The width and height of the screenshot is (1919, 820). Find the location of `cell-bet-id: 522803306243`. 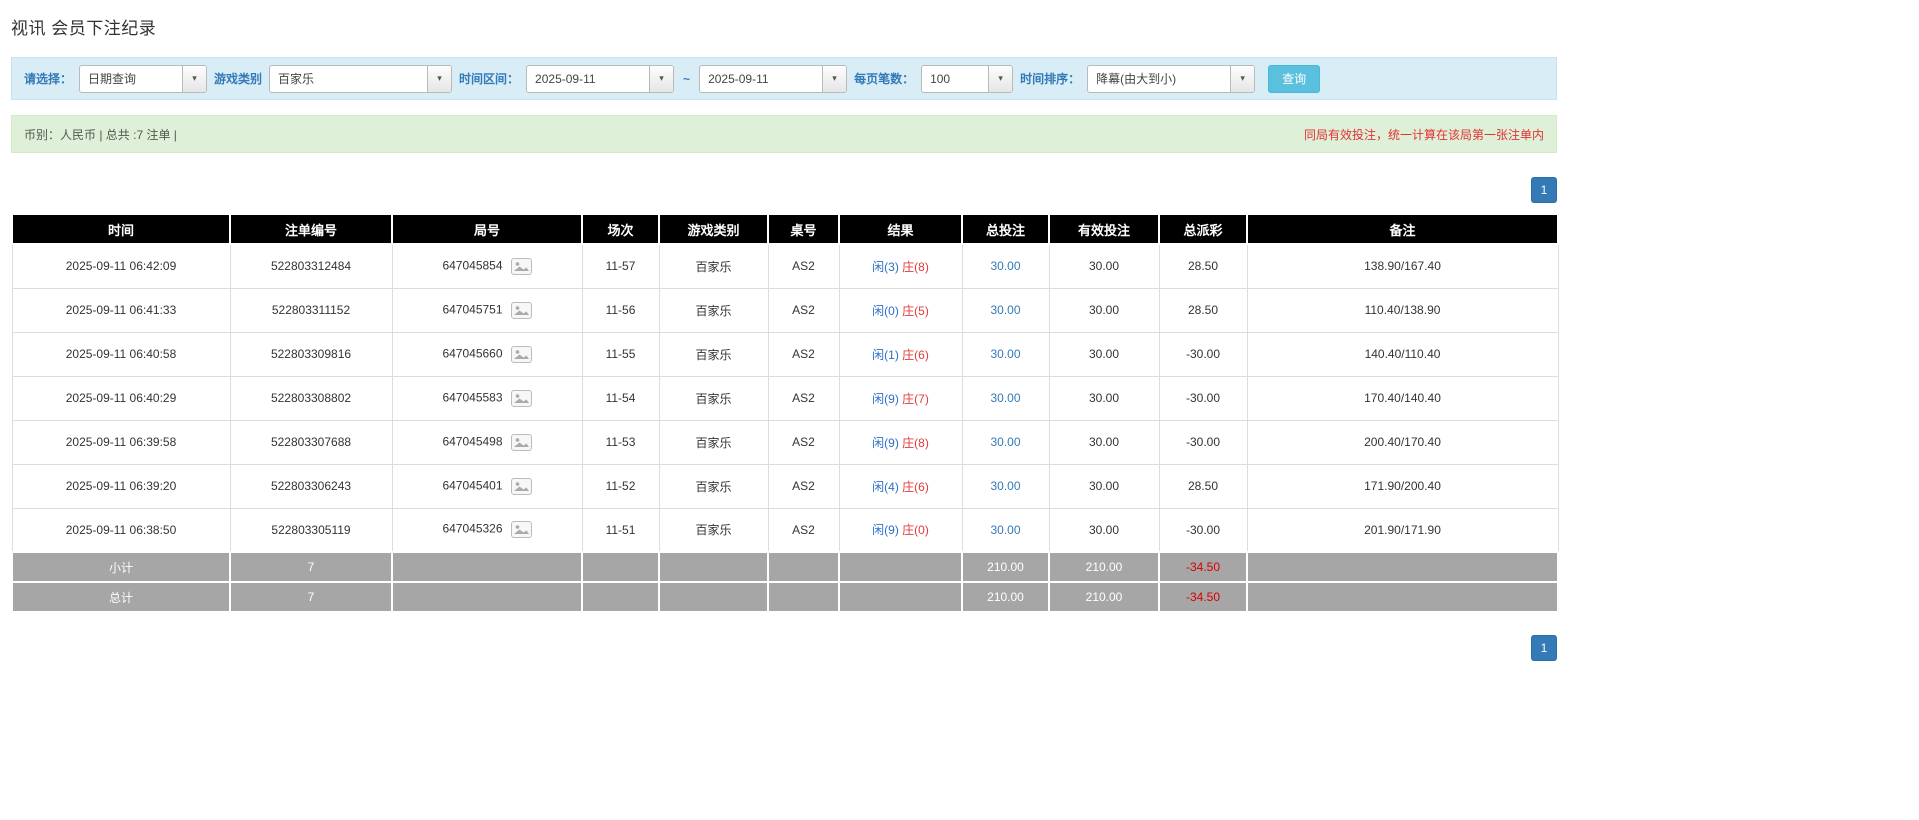

cell-bet-id: 522803306243 is located at coordinates (311, 486).